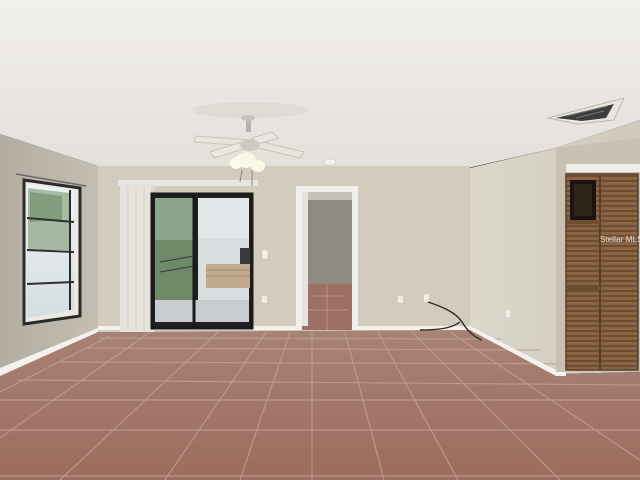  What do you see at coordinates (330, 162) in the screenshot?
I see `smoke-detector` at bounding box center [330, 162].